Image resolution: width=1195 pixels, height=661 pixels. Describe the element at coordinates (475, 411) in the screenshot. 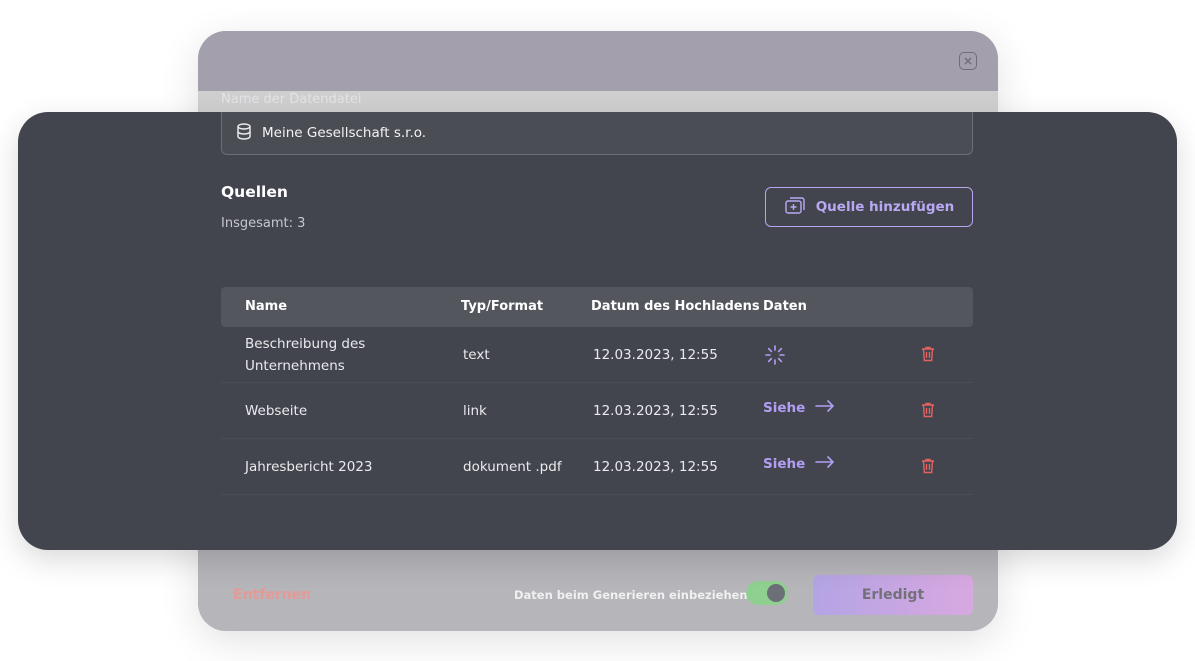

I see `row-type: link` at that location.